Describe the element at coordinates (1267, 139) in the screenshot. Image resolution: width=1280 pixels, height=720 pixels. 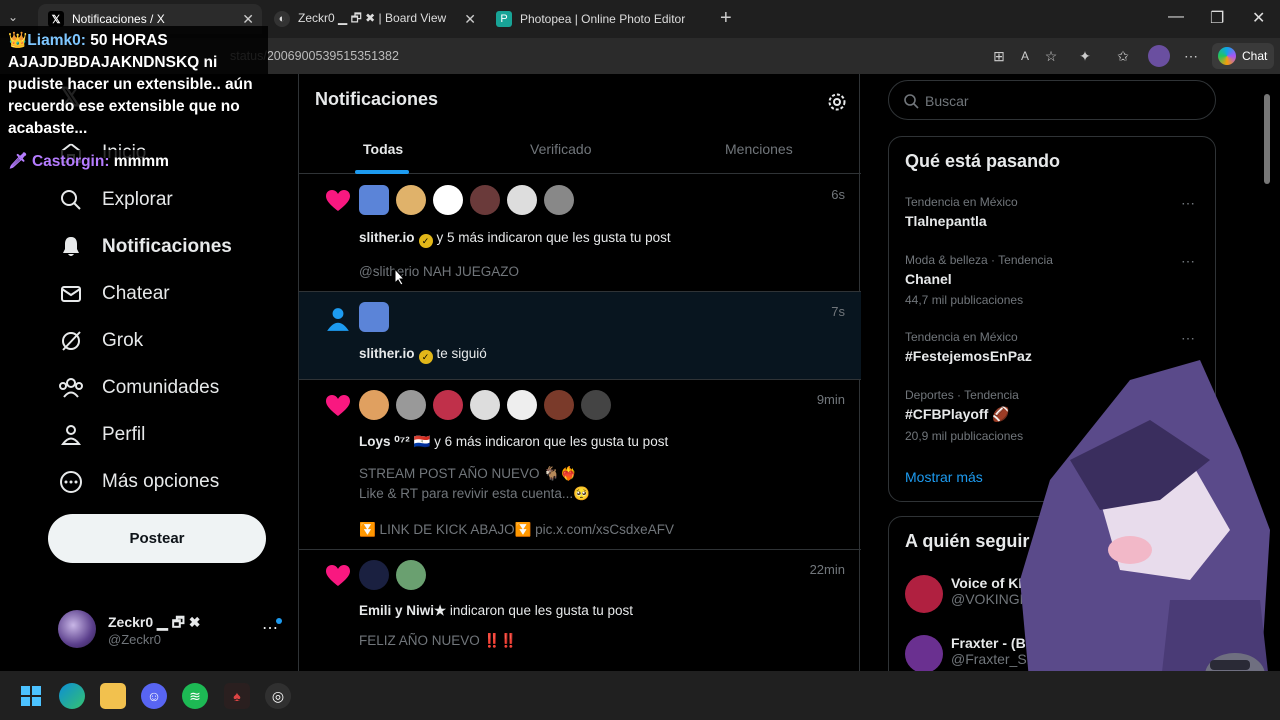
I see `scrollbar-thumb` at that location.